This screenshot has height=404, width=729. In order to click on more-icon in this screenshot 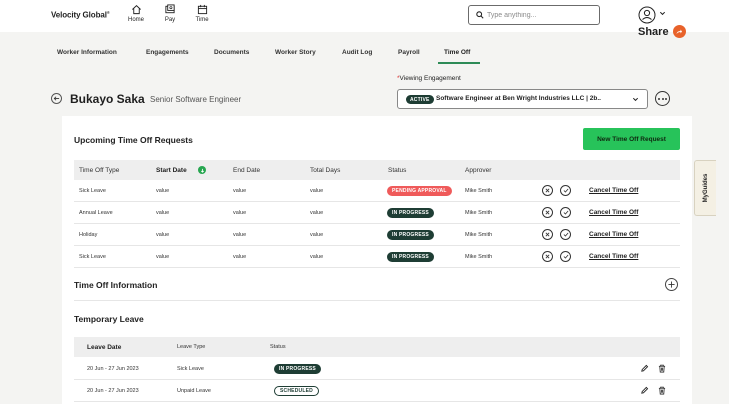, I will do `click(659, 98)`.